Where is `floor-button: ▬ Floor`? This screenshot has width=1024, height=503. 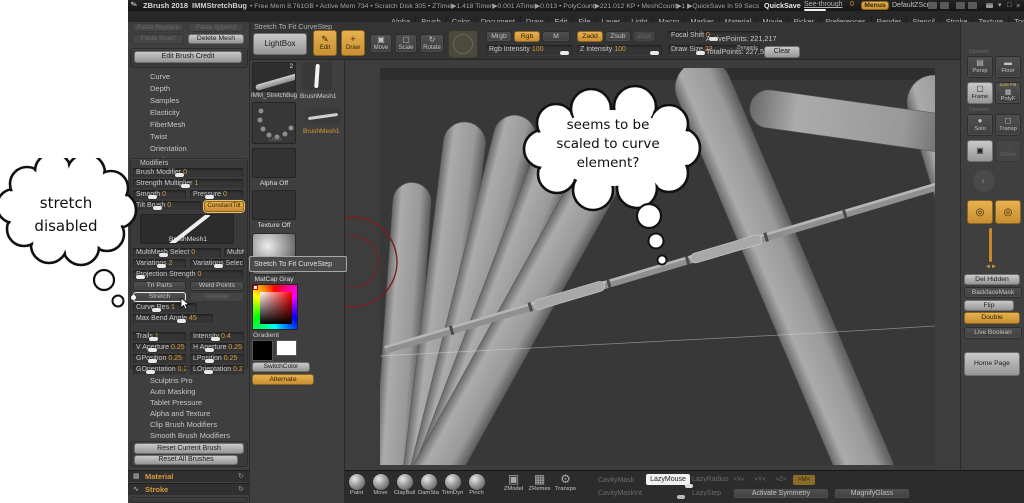 floor-button: ▬ Floor is located at coordinates (1008, 67).